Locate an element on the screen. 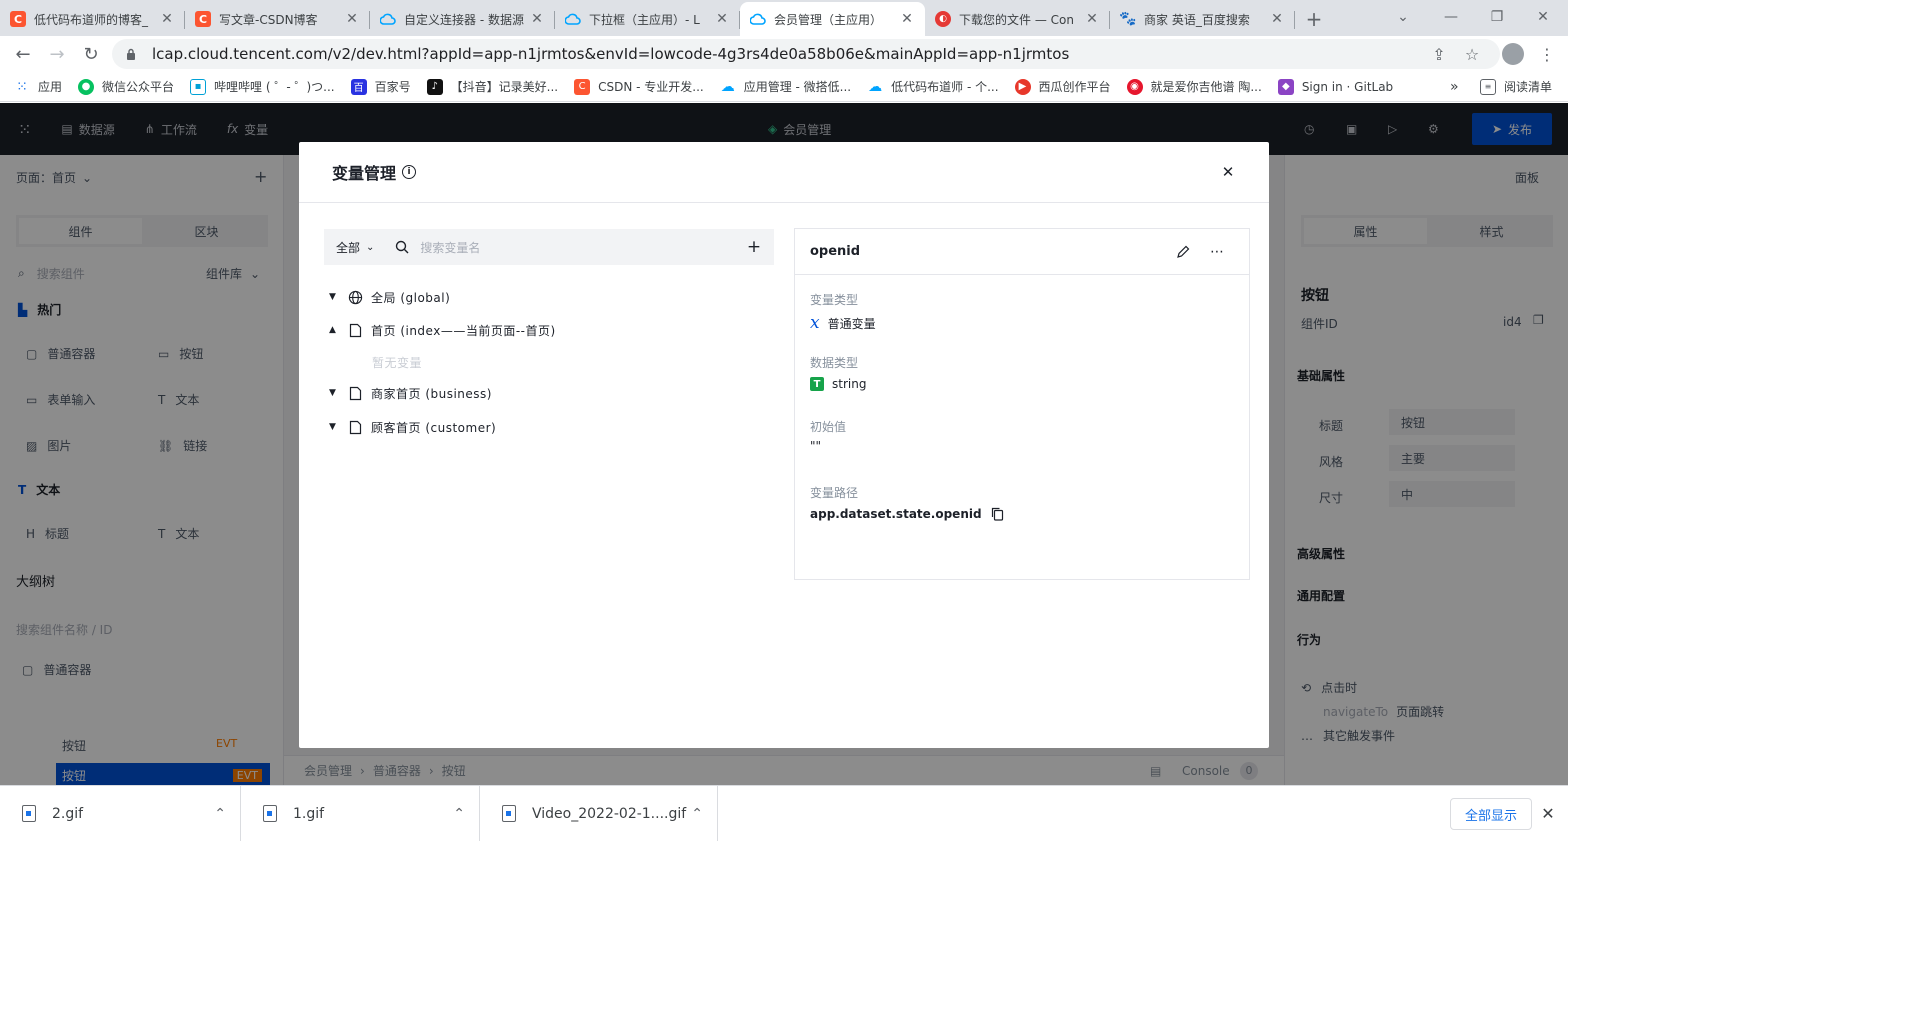 Image resolution: width=1920 pixels, height=1028 pixels. page-icon is located at coordinates (355, 393).